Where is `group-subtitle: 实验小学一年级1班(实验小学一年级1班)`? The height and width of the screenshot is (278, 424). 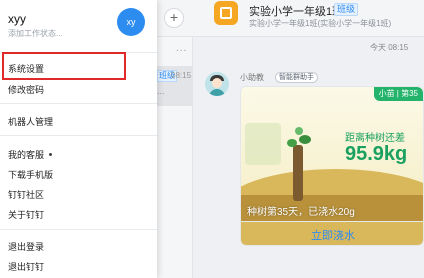 group-subtitle: 实验小学一年级1班(实验小学一年级1班) is located at coordinates (320, 23).